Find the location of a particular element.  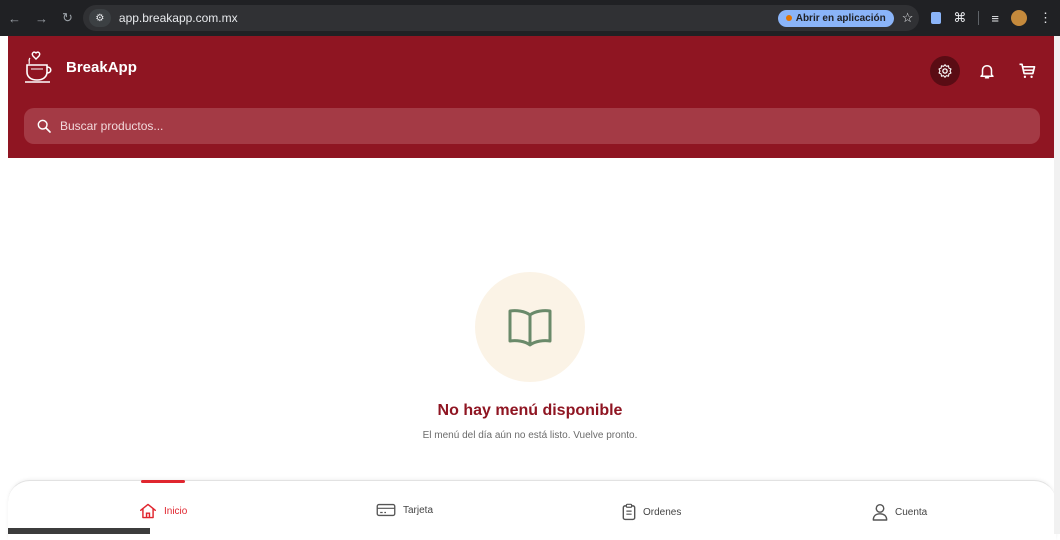

nav-item-cuenta: Cuenta is located at coordinates (899, 512).